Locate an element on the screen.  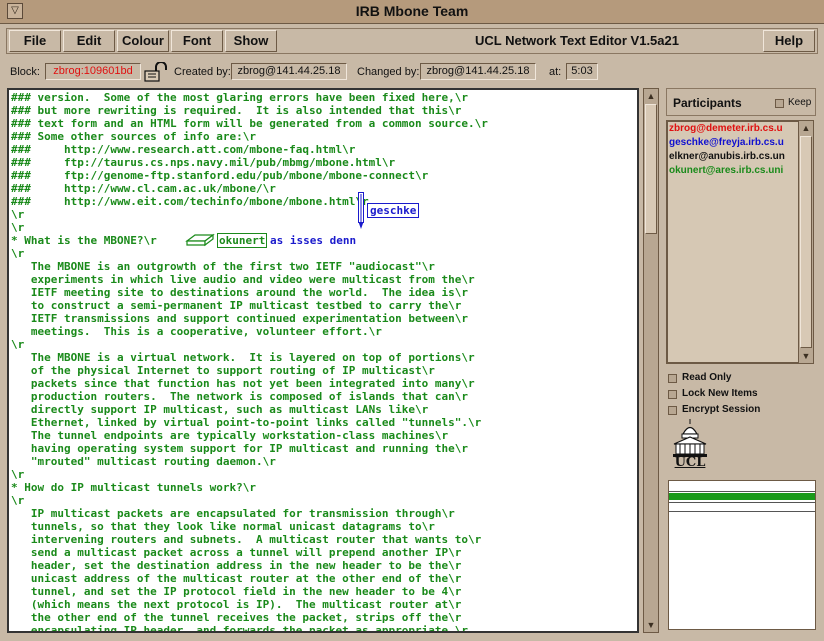
remote-user-okunert: okunert is located at coordinates (242, 240).